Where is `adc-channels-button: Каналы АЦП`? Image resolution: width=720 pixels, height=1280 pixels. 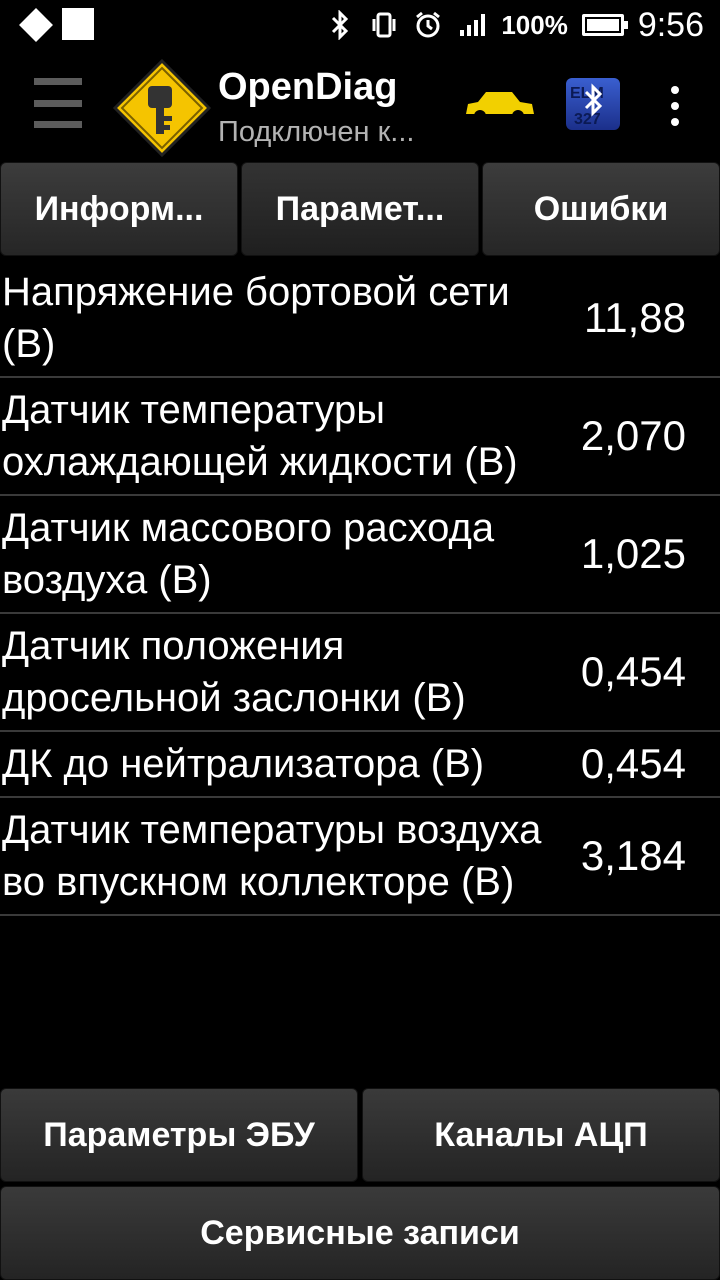 adc-channels-button: Каналы АЦП is located at coordinates (541, 1135).